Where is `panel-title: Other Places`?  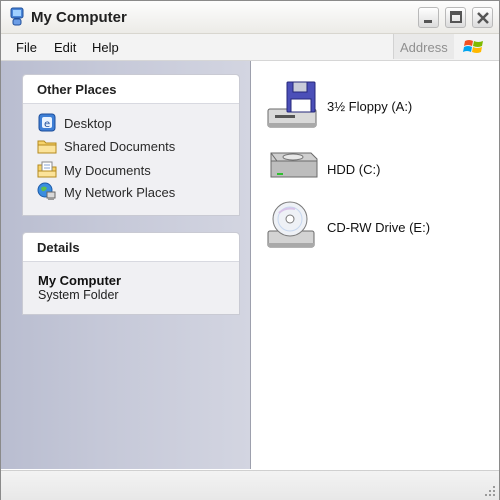 panel-title: Other Places is located at coordinates (77, 89).